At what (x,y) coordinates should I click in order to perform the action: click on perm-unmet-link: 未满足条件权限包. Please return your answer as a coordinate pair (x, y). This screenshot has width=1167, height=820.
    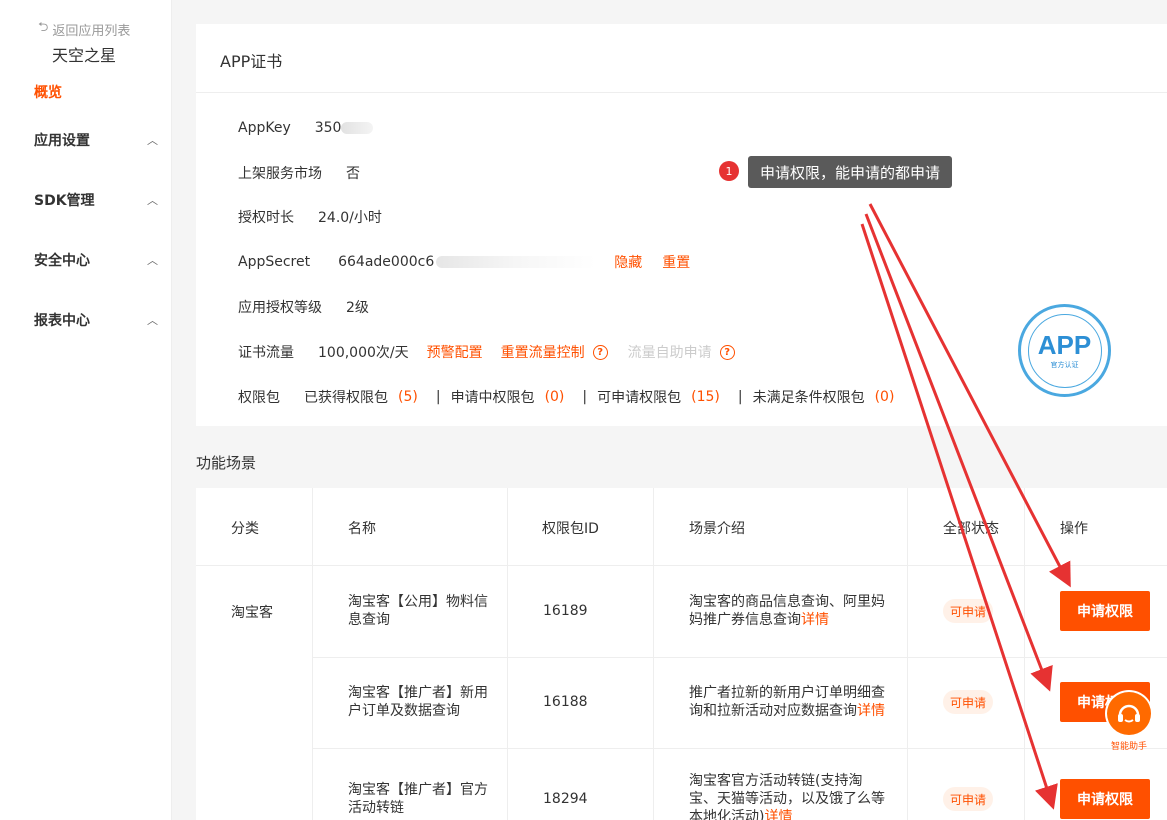
    Looking at the image, I should click on (809, 397).